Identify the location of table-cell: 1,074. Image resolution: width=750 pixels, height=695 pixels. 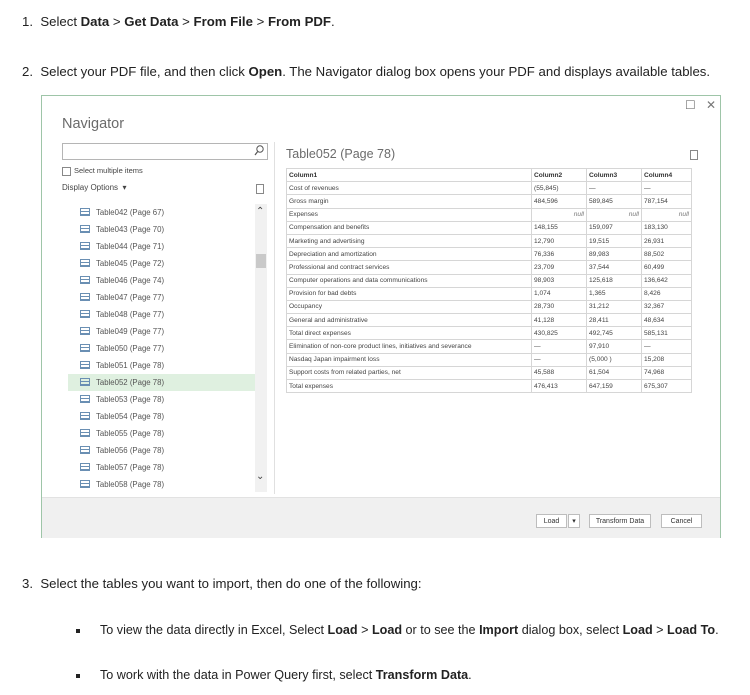
(559, 293).